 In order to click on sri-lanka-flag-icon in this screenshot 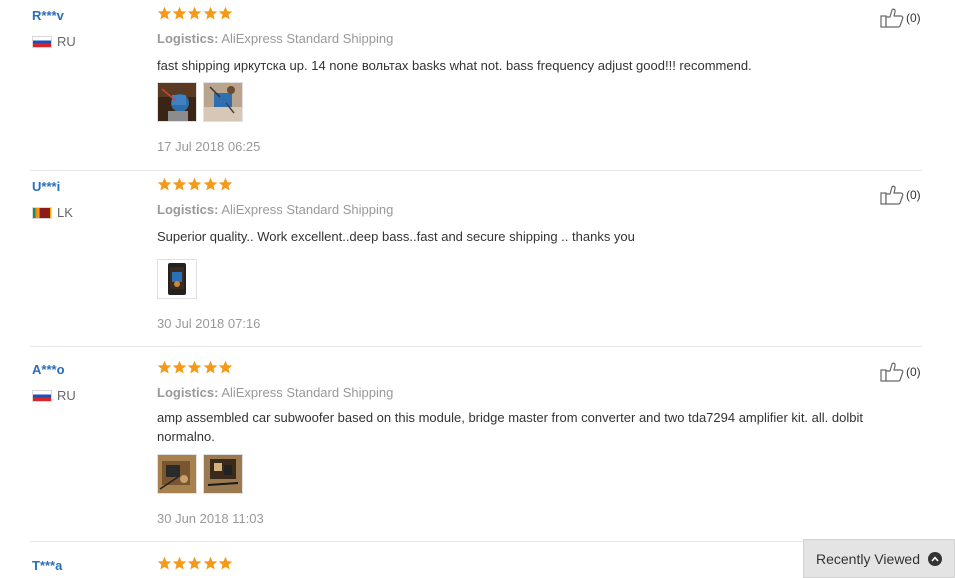, I will do `click(42, 212)`.